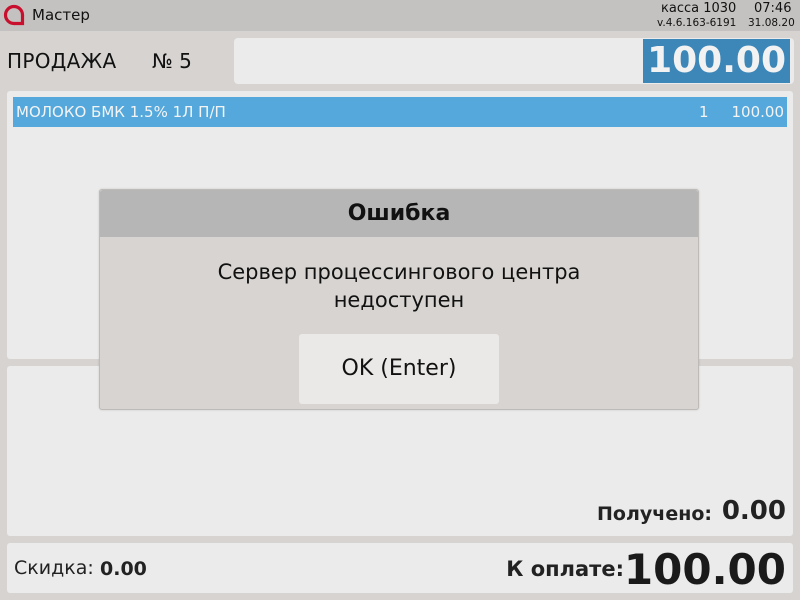 The height and width of the screenshot is (600, 800). What do you see at coordinates (399, 272) in the screenshot?
I see `dialog-message-line-1: Сервер процессингового центра` at bounding box center [399, 272].